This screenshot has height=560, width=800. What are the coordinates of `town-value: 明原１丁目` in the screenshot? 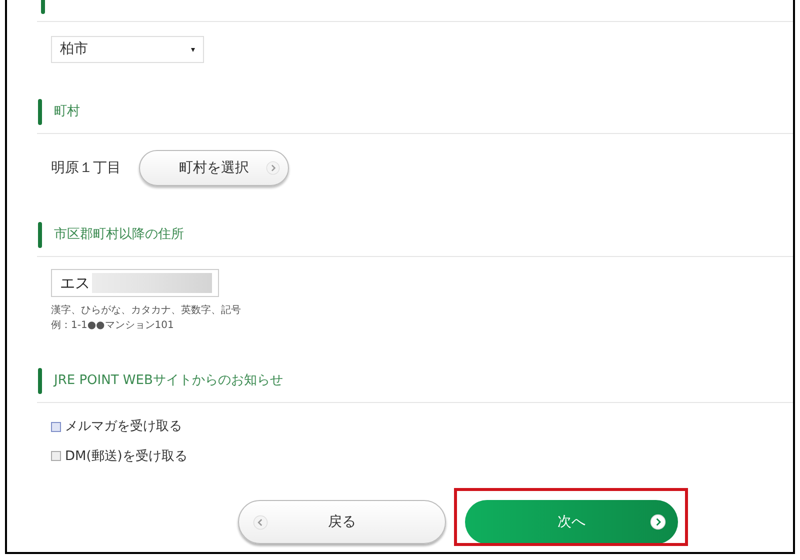 It's located at (86, 168).